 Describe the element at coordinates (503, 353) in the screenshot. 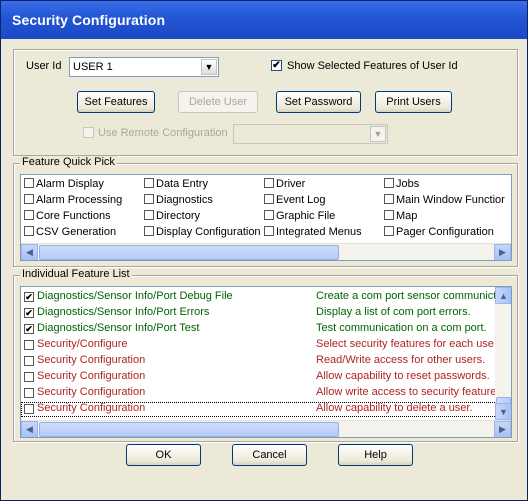

I see `feature-list-vscrollbar: ▲ ▼` at that location.